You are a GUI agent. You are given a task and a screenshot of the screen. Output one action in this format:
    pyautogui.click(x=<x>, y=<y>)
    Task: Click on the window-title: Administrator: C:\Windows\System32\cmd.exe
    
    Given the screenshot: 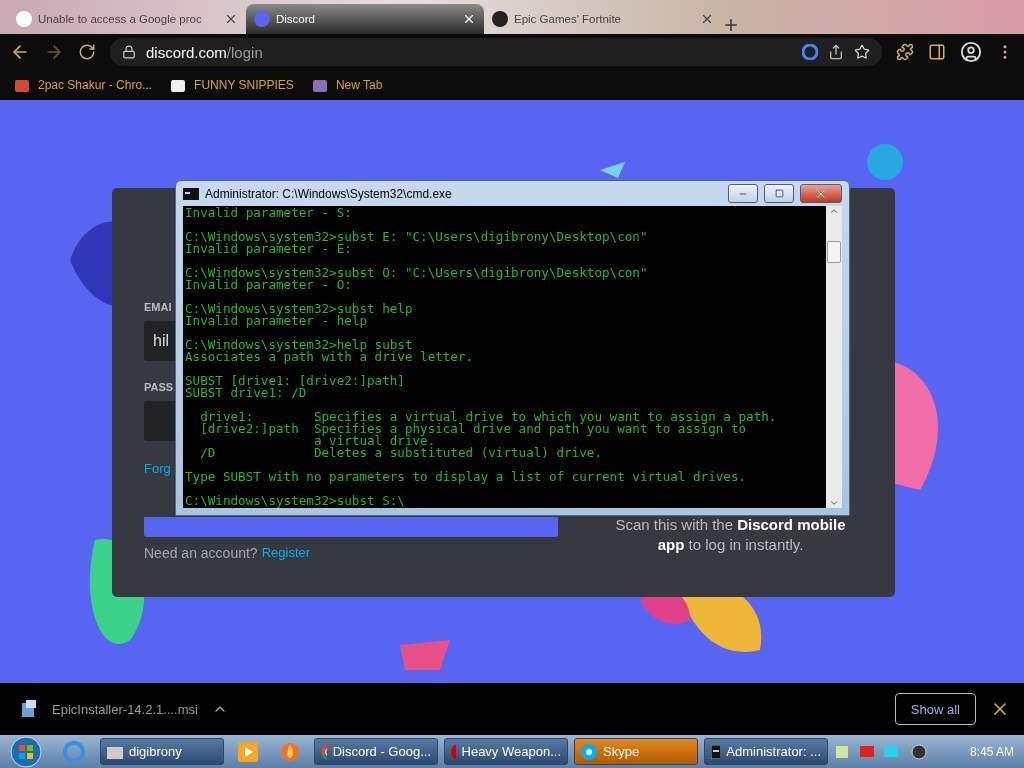 What is the action you would take?
    pyautogui.click(x=329, y=193)
    